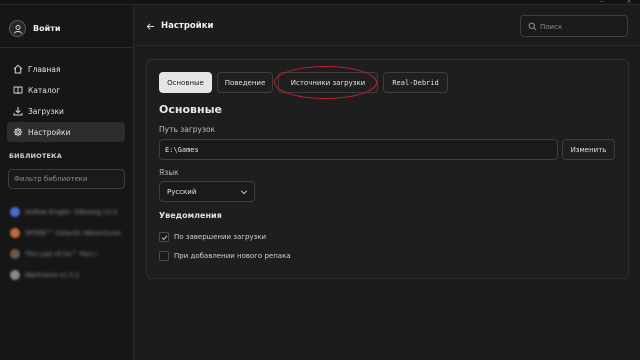 This screenshot has height=360, width=640. What do you see at coordinates (245, 82) in the screenshot?
I see `tab-behavior: Поведение` at bounding box center [245, 82].